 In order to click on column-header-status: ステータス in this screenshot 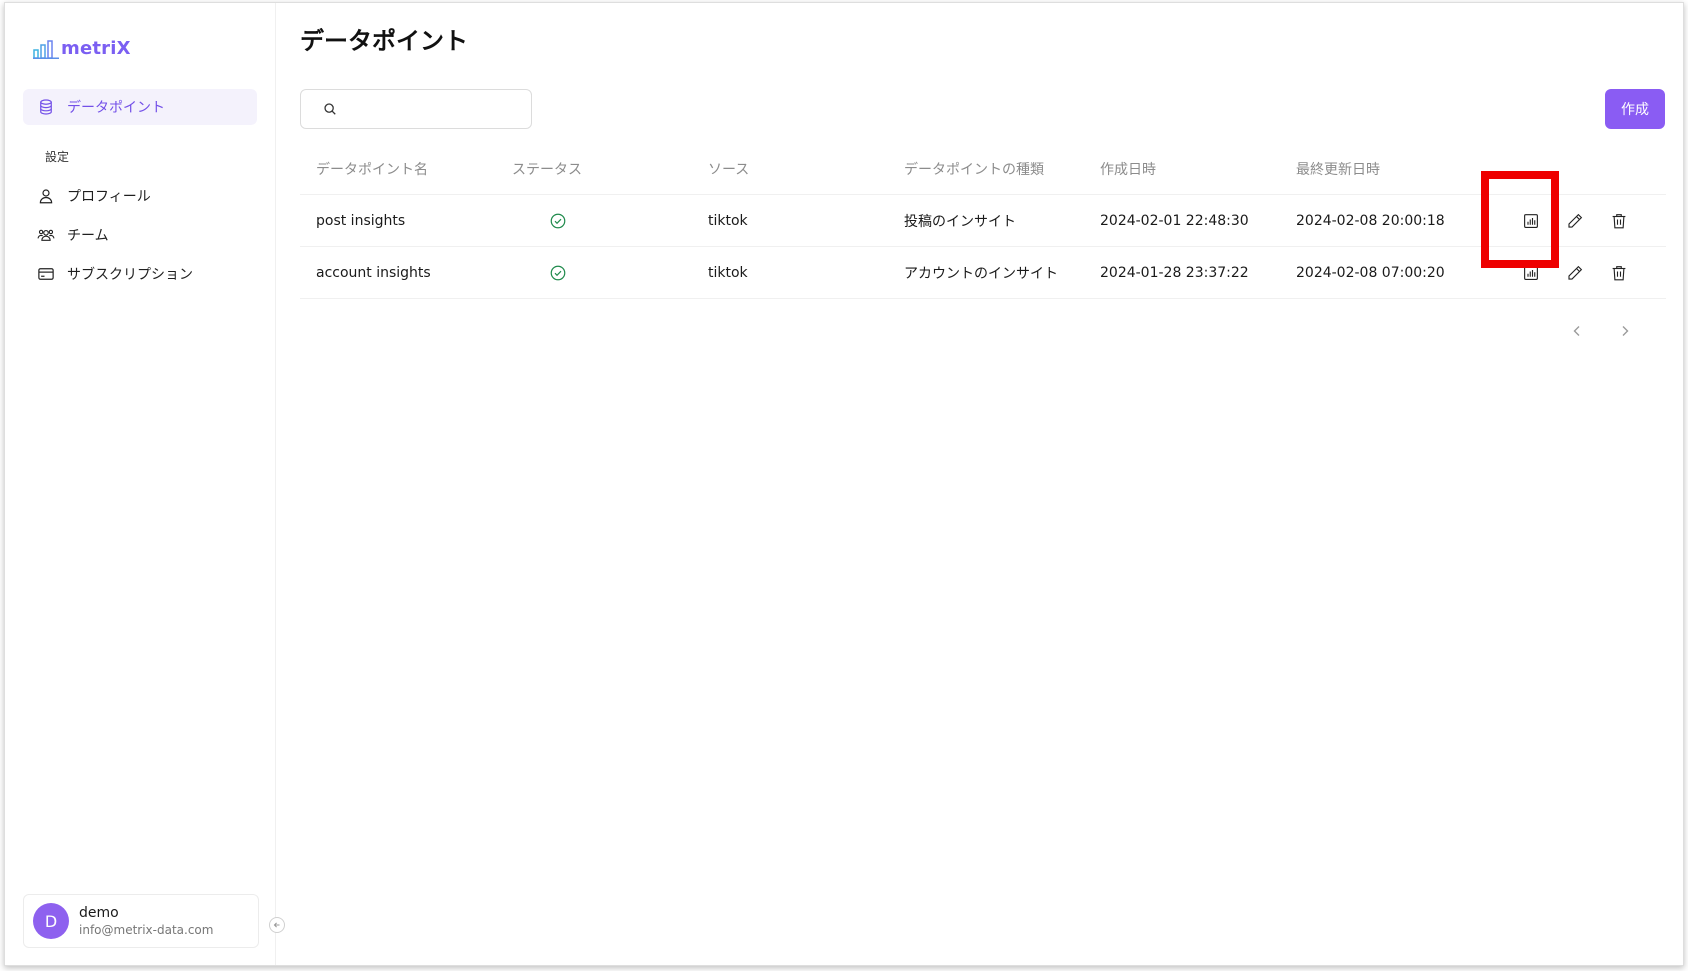, I will do `click(547, 168)`.